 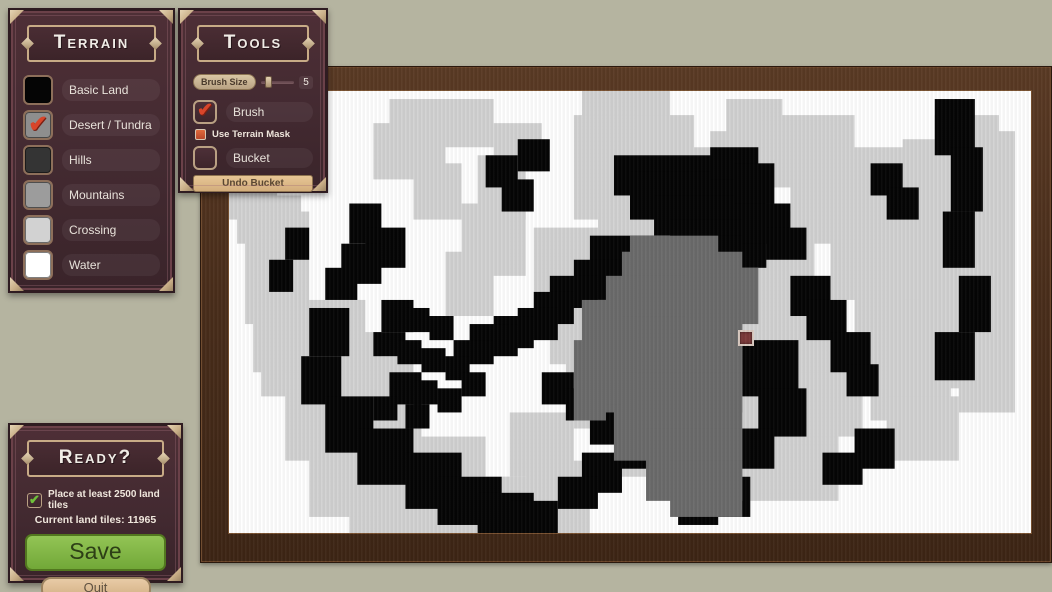 I want to click on terrain-mask-label: Use Terrain Mask, so click(x=251, y=134).